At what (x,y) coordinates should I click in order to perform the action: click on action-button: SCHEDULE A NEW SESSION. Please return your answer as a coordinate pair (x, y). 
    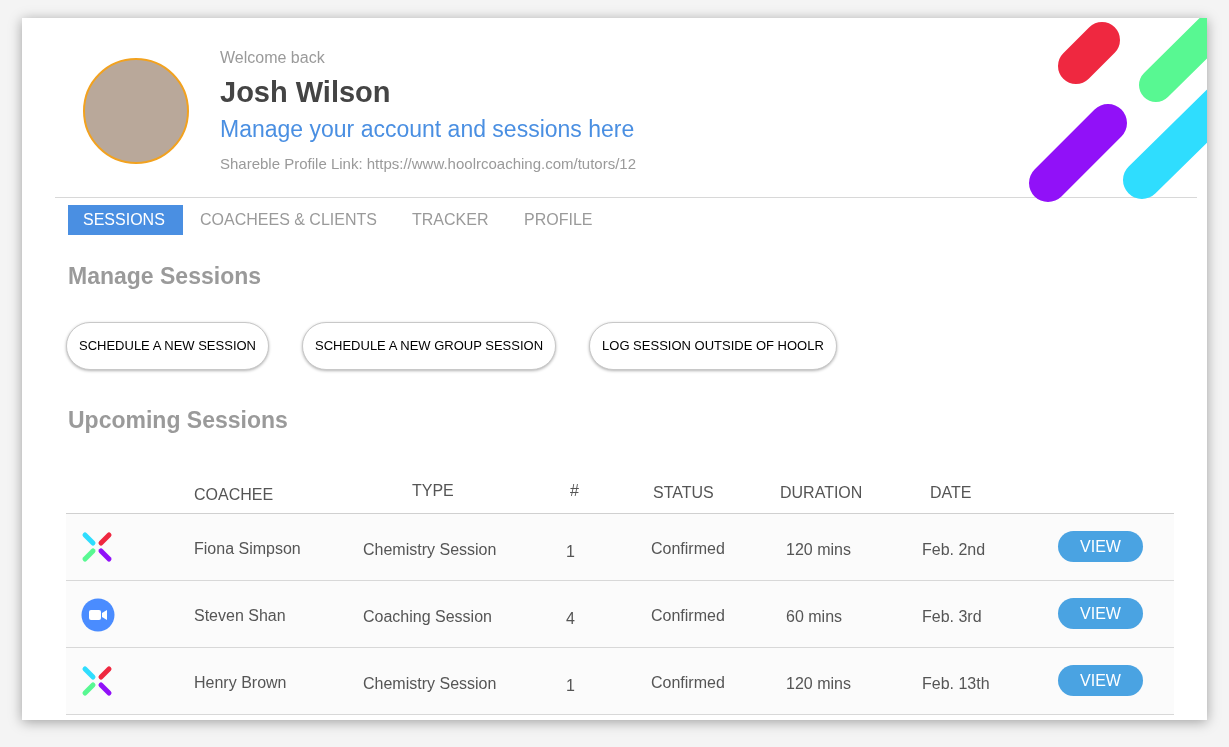
    Looking at the image, I should click on (167, 345).